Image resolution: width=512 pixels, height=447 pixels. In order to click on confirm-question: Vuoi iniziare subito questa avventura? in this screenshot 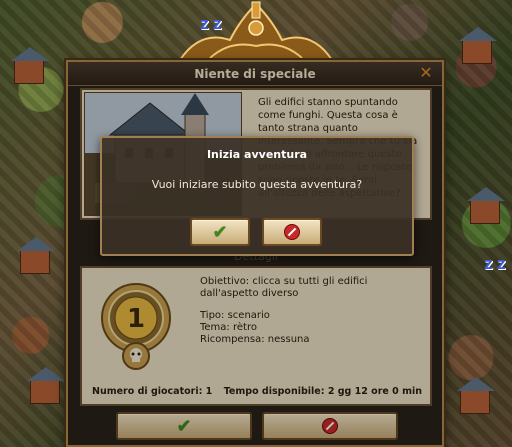, I will do `click(257, 184)`.